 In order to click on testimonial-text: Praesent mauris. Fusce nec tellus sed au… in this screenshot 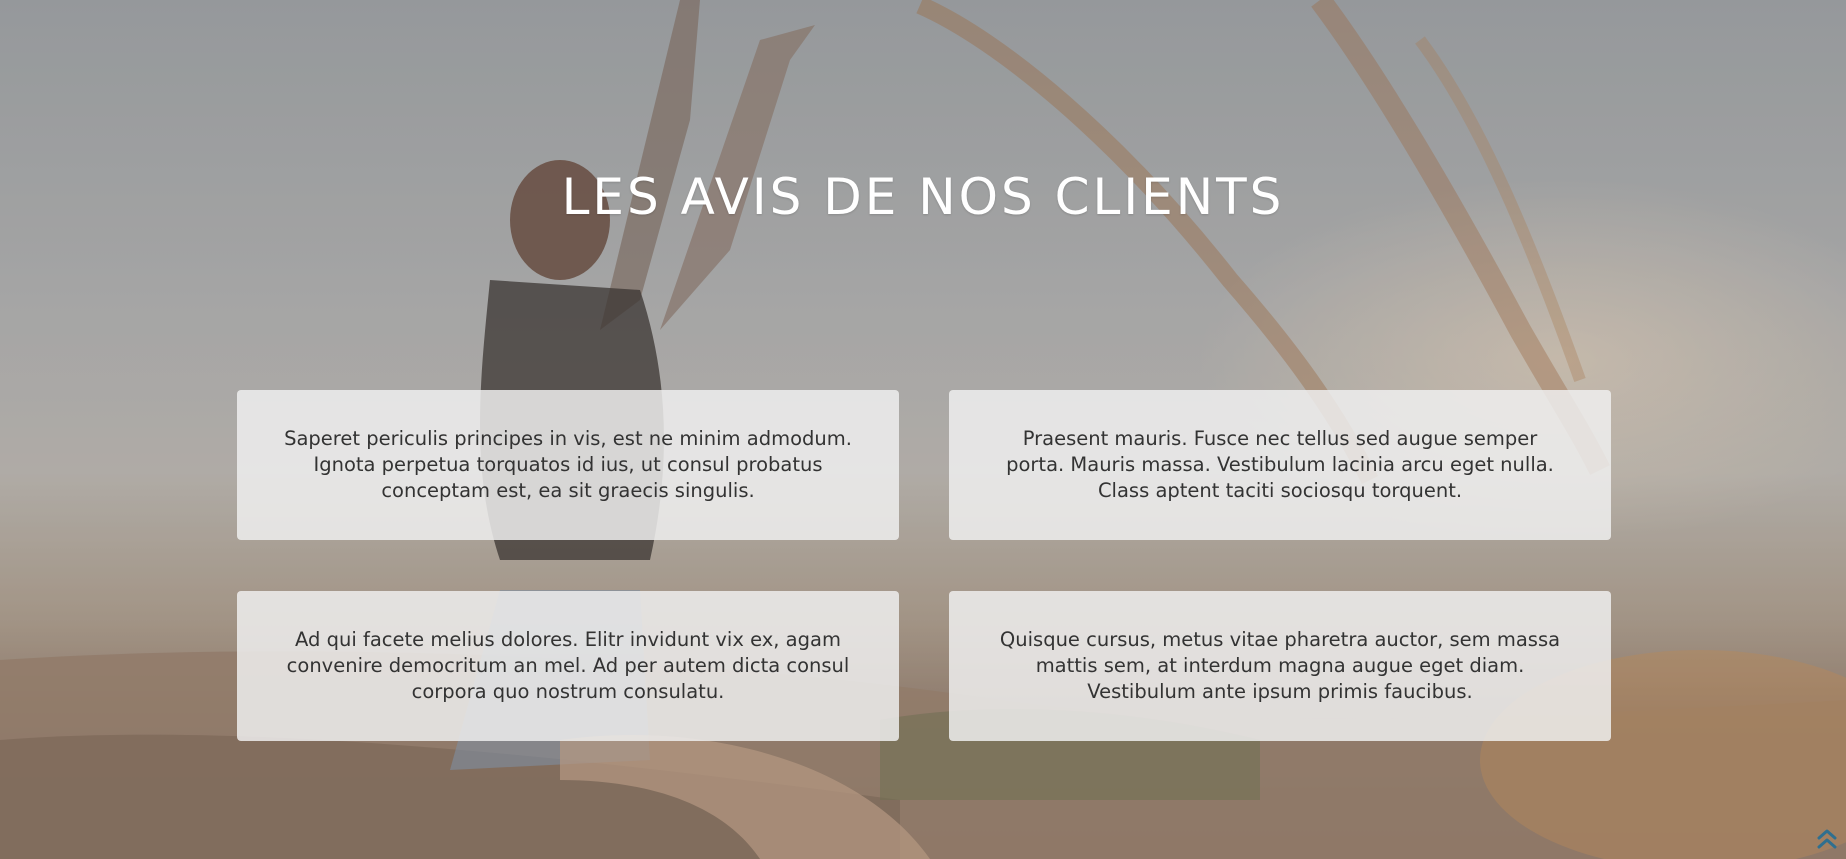, I will do `click(1280, 464)`.